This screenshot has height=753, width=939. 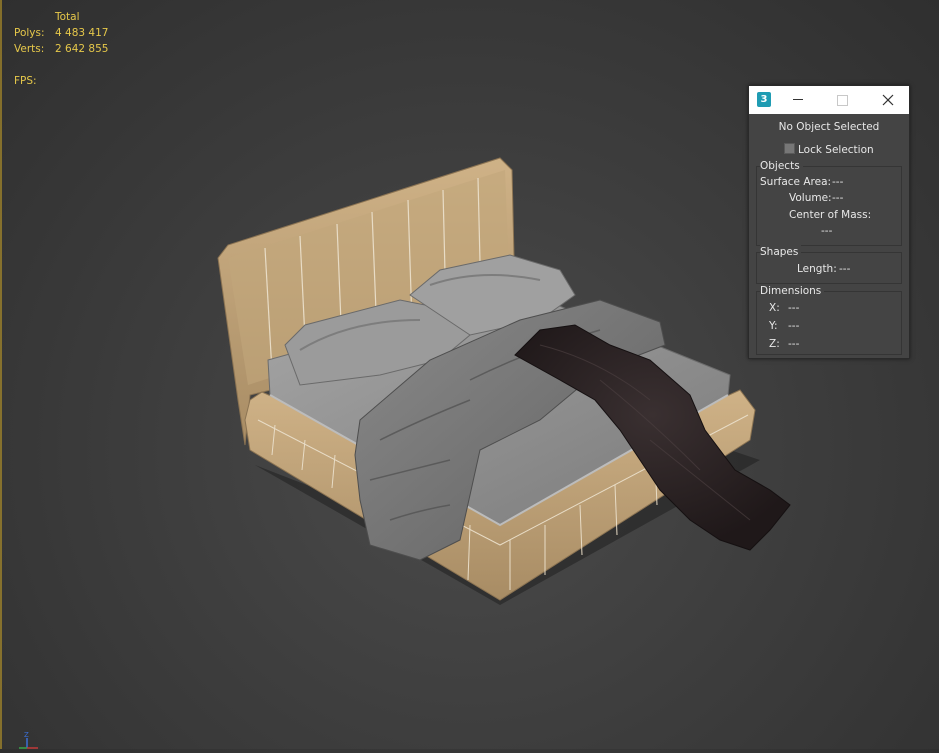 What do you see at coordinates (764, 99) in the screenshot?
I see `app-icon: 3` at bounding box center [764, 99].